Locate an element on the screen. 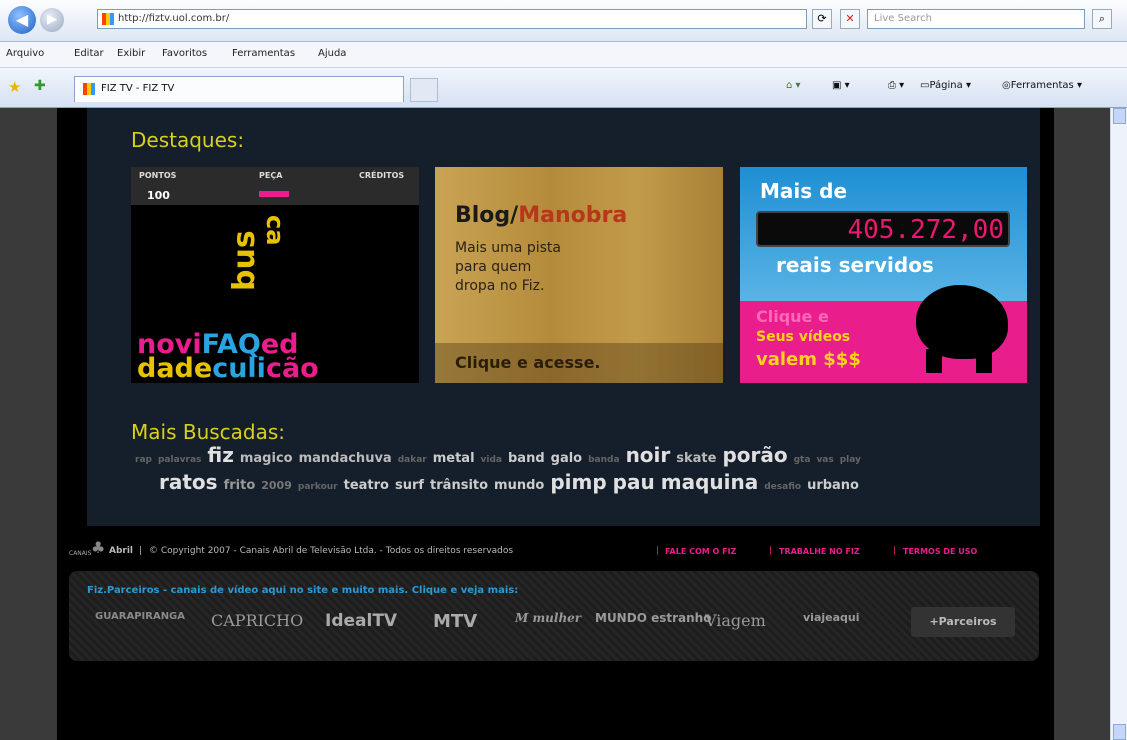 The height and width of the screenshot is (740, 1127). add-favorites-icon: ✚ is located at coordinates (40, 86).